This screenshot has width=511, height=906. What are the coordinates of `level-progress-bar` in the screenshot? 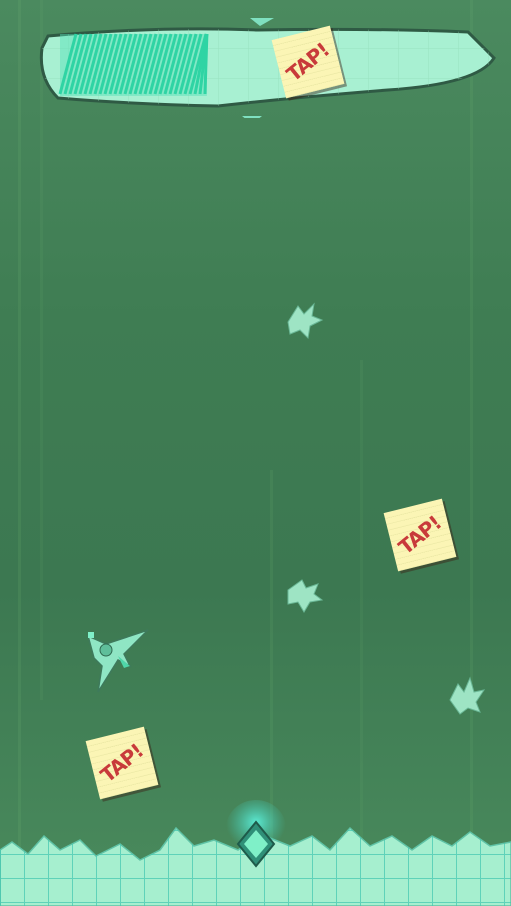 It's located at (267, 69).